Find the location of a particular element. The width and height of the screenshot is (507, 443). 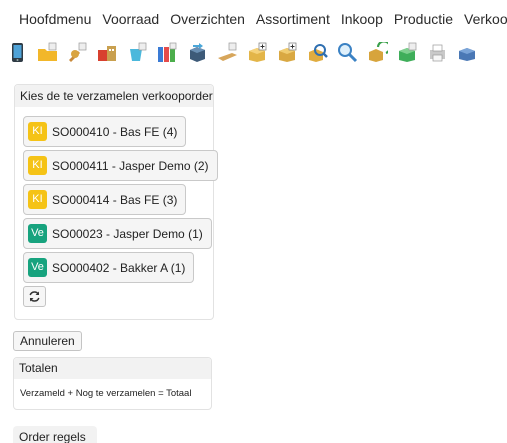

order-label: SO000414 - Bas FE (3) is located at coordinates (115, 199).